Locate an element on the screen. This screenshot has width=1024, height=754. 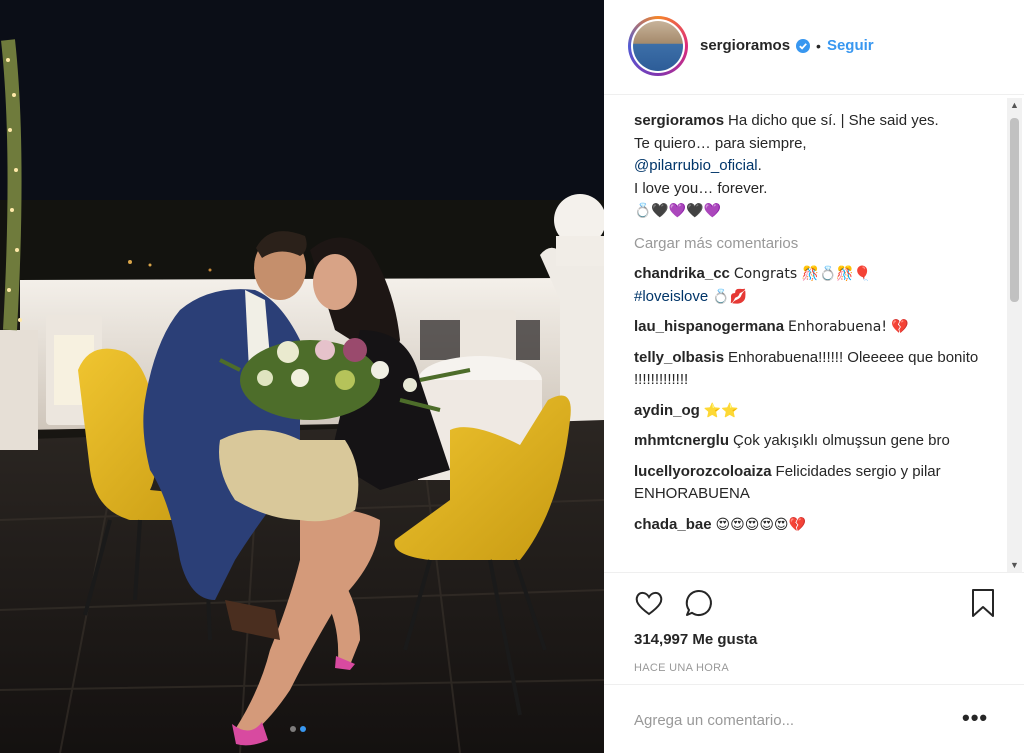
heart-icon is located at coordinates (649, 603).